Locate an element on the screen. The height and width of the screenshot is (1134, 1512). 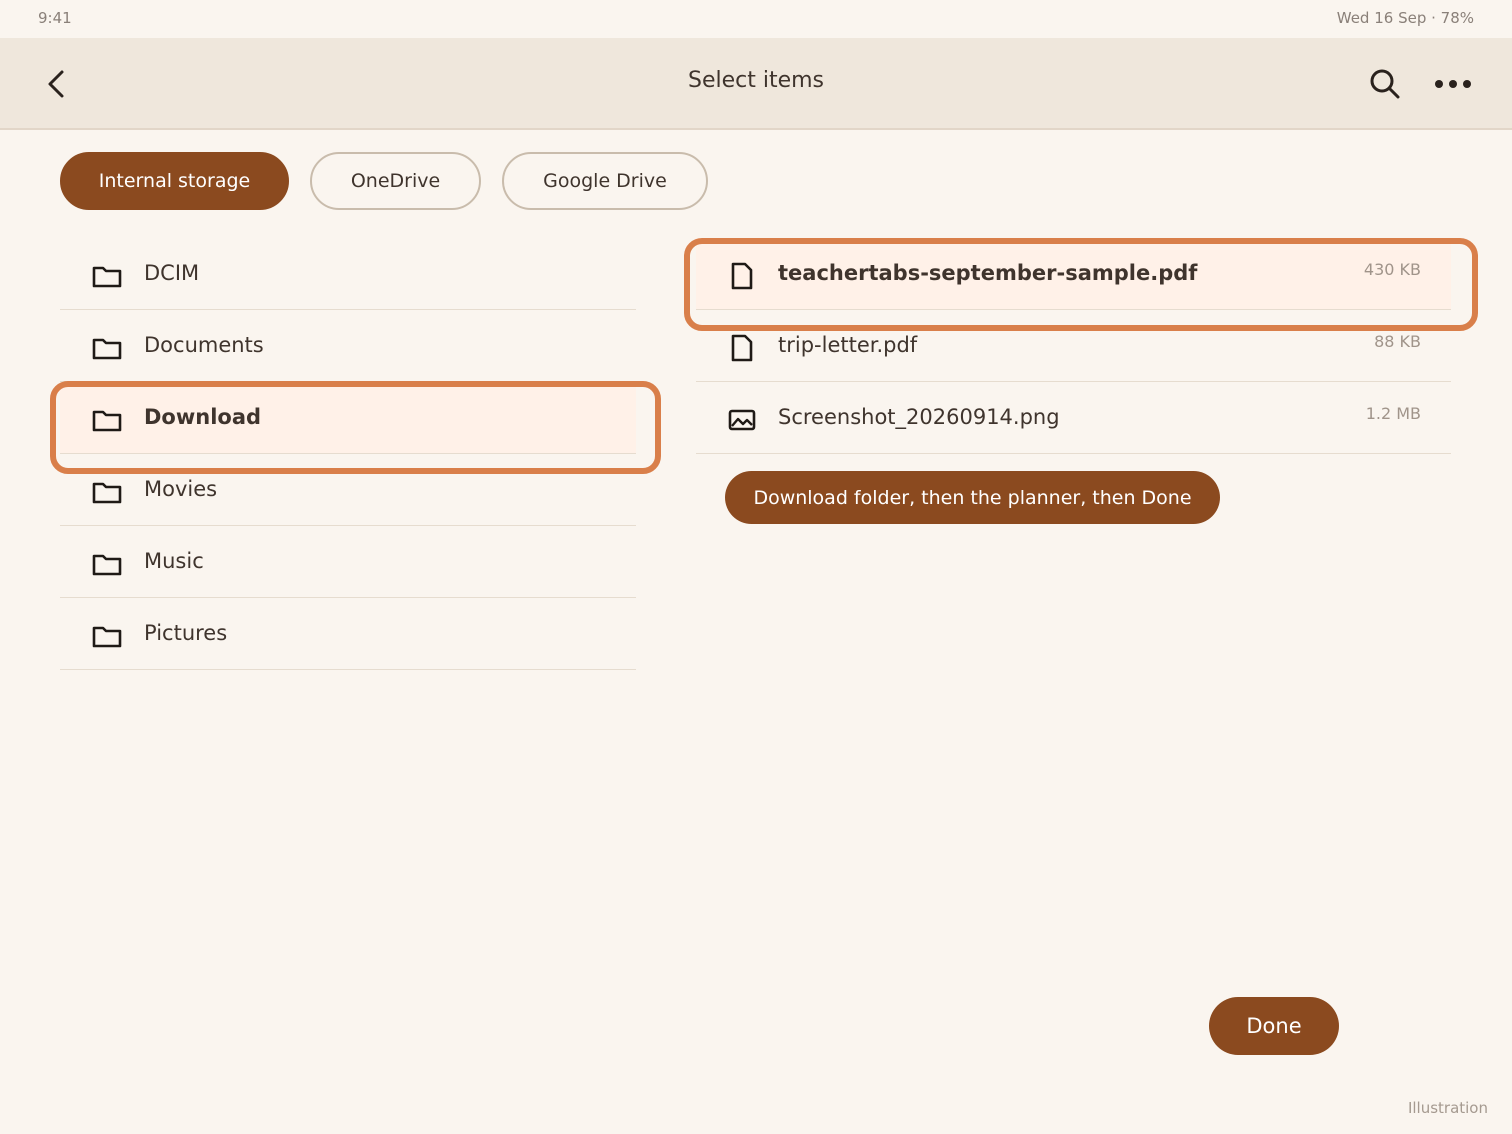
file-row-screenshot-png: Screenshot_20260914.png 1.2 MB is located at coordinates (1073, 418).